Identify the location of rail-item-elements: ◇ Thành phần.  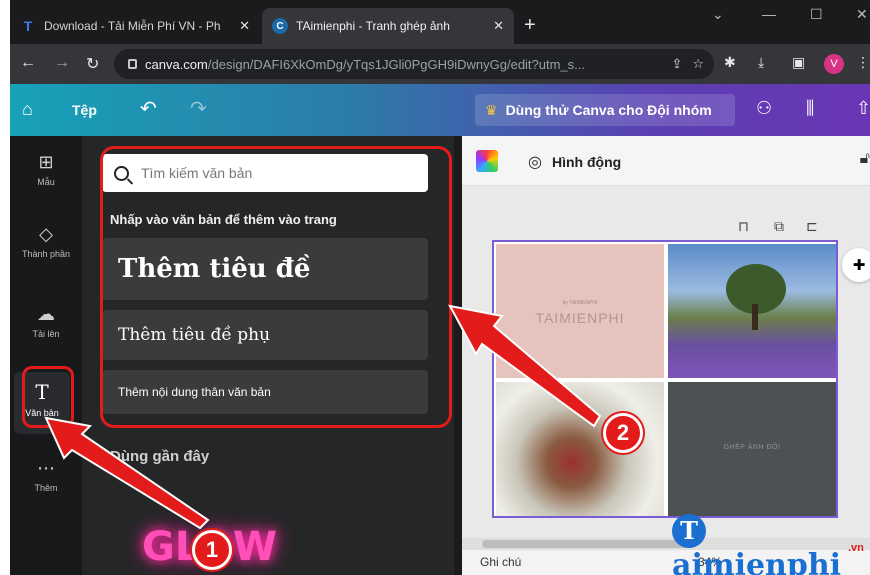
(46, 241).